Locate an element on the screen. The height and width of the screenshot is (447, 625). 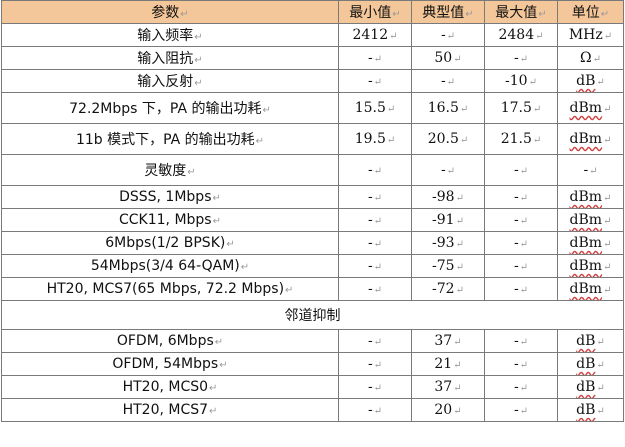
cell-unit: MHz↵ is located at coordinates (590, 35).